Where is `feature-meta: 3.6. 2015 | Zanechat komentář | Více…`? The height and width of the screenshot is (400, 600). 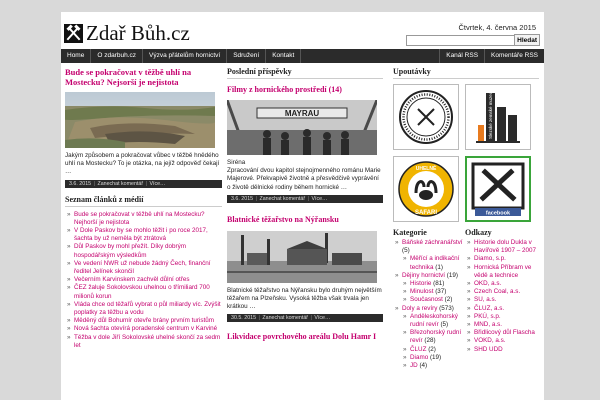
feature-meta: 3.6. 2015 | Zanechat komentář | Více… is located at coordinates (143, 183).